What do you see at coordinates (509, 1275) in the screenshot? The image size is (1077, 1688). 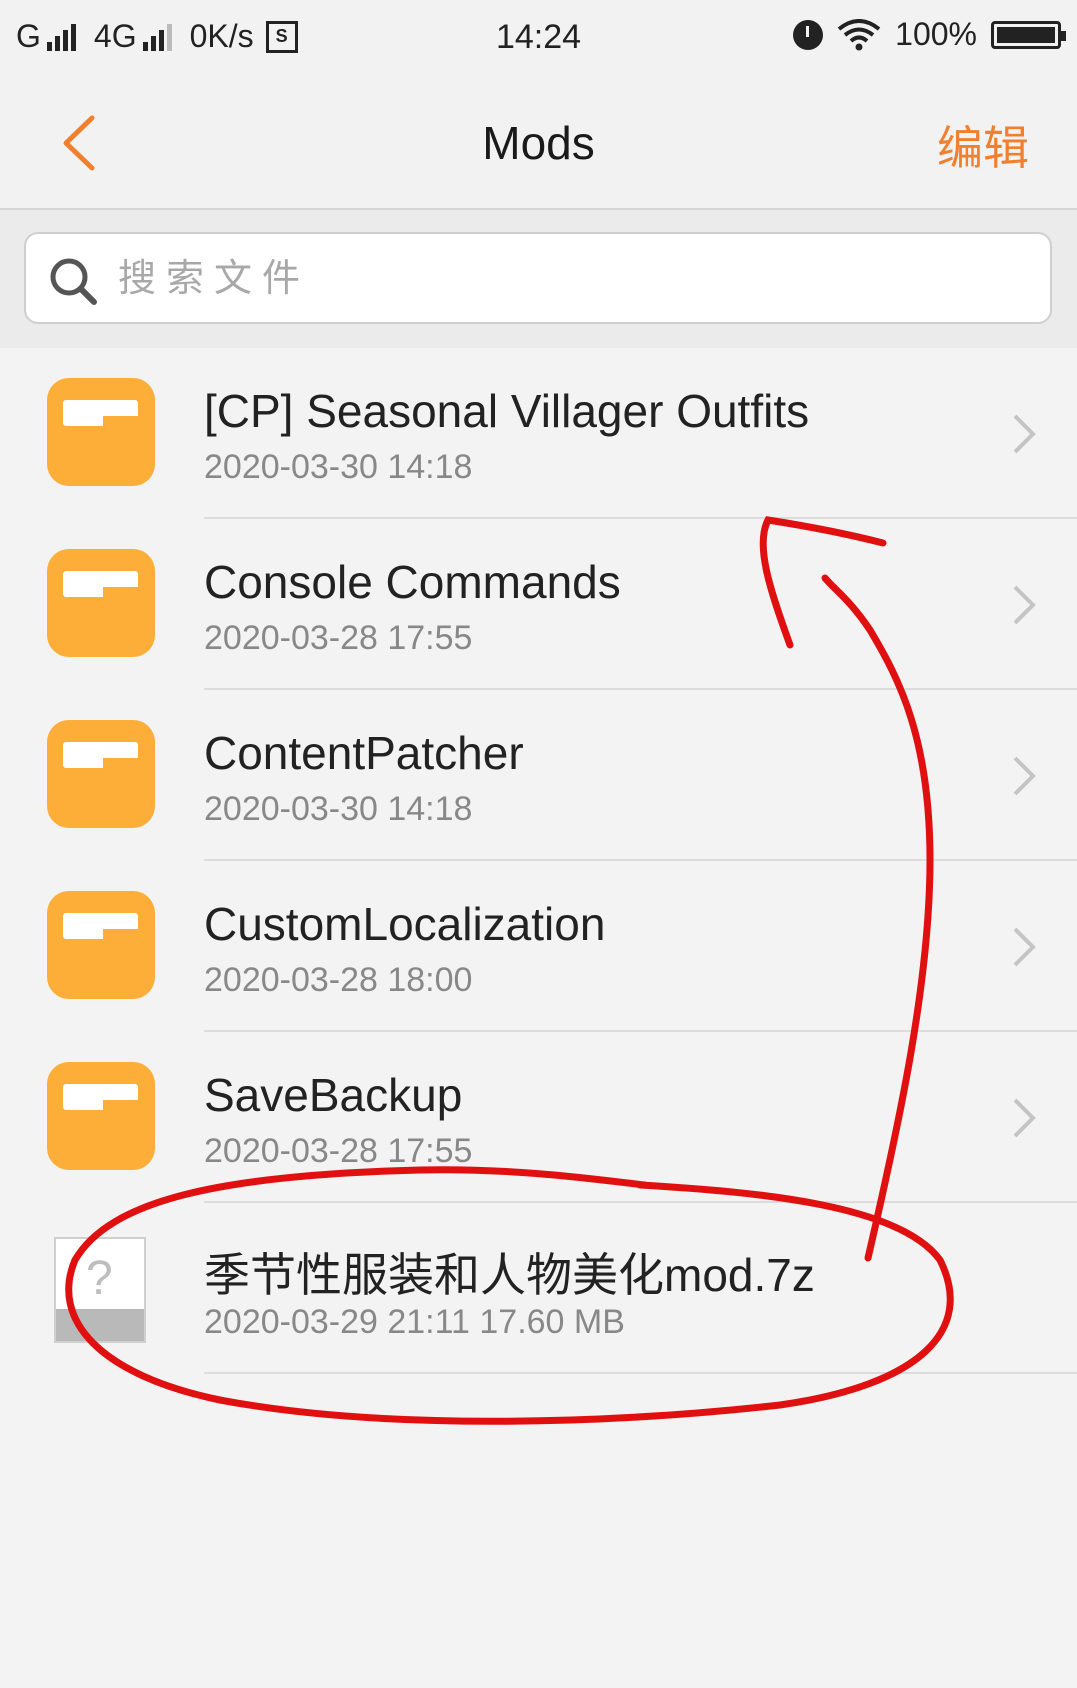 I see `item-name: 季节性服装和人物美化mod.7z` at bounding box center [509, 1275].